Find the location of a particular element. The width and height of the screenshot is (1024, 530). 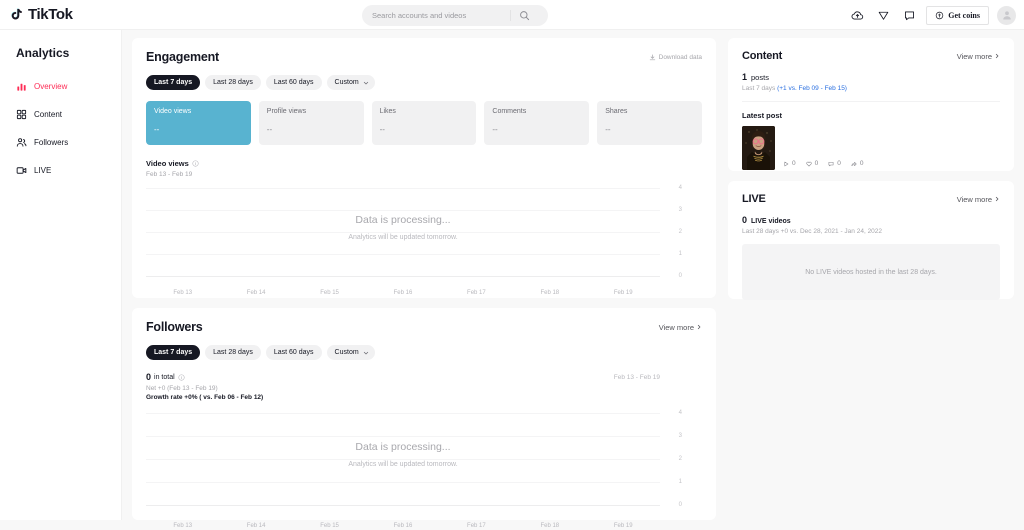

chart-bar-icon is located at coordinates (21, 86).